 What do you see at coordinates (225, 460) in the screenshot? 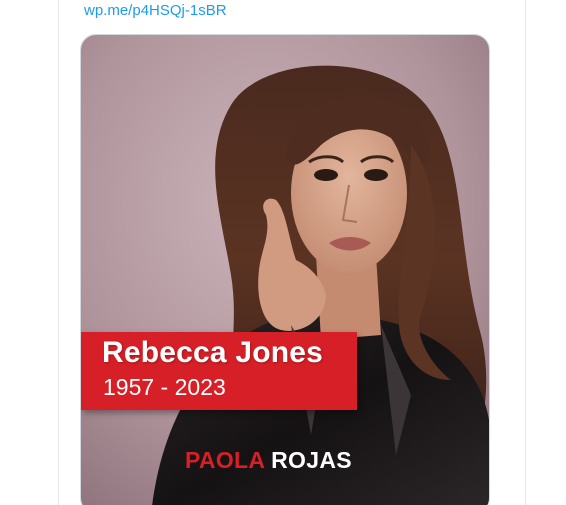
I see `brand-first-name: PAOLA` at bounding box center [225, 460].